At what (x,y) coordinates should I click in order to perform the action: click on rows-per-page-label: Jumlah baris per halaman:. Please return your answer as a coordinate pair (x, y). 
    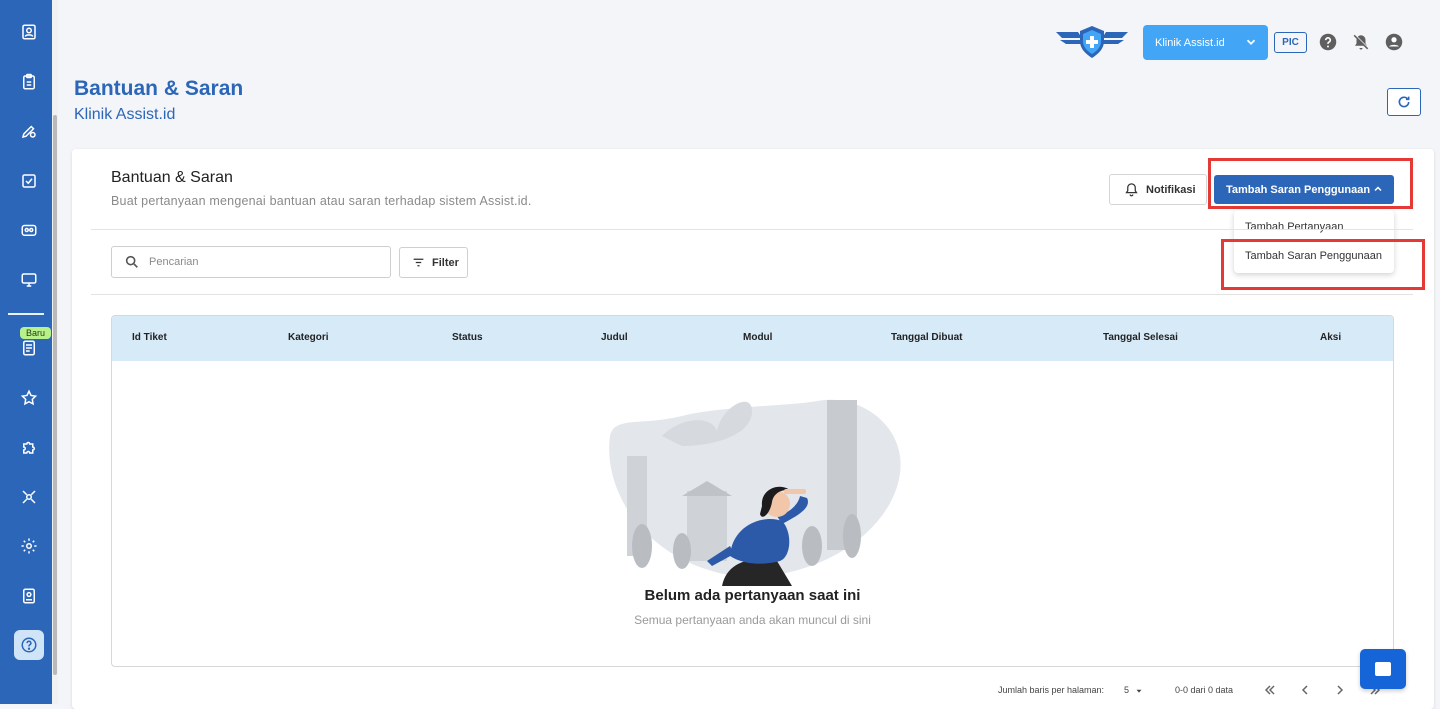
    Looking at the image, I should click on (1051, 690).